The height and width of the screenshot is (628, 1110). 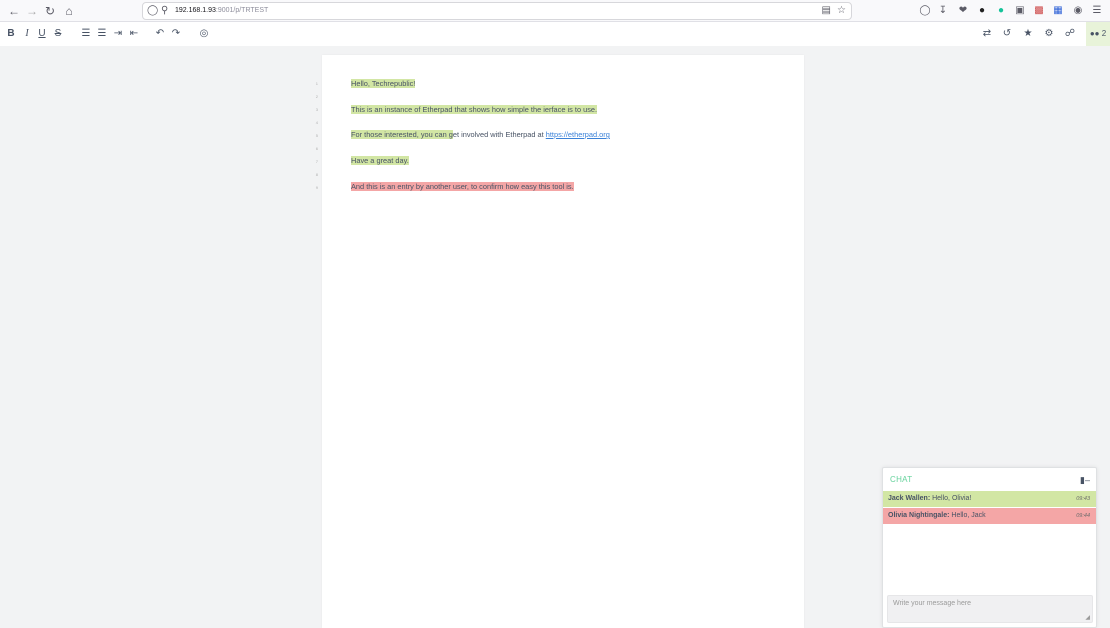 What do you see at coordinates (316, 122) in the screenshot?
I see `line-number: 4` at bounding box center [316, 122].